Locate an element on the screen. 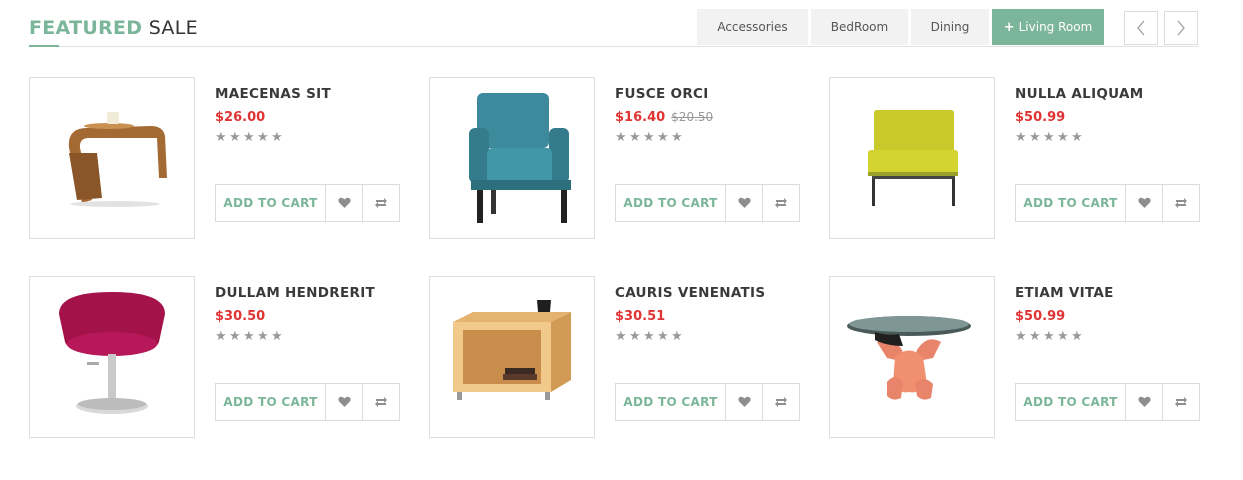 The width and height of the screenshot is (1243, 480). product-prices: $30.51 is located at coordinates (710, 316).